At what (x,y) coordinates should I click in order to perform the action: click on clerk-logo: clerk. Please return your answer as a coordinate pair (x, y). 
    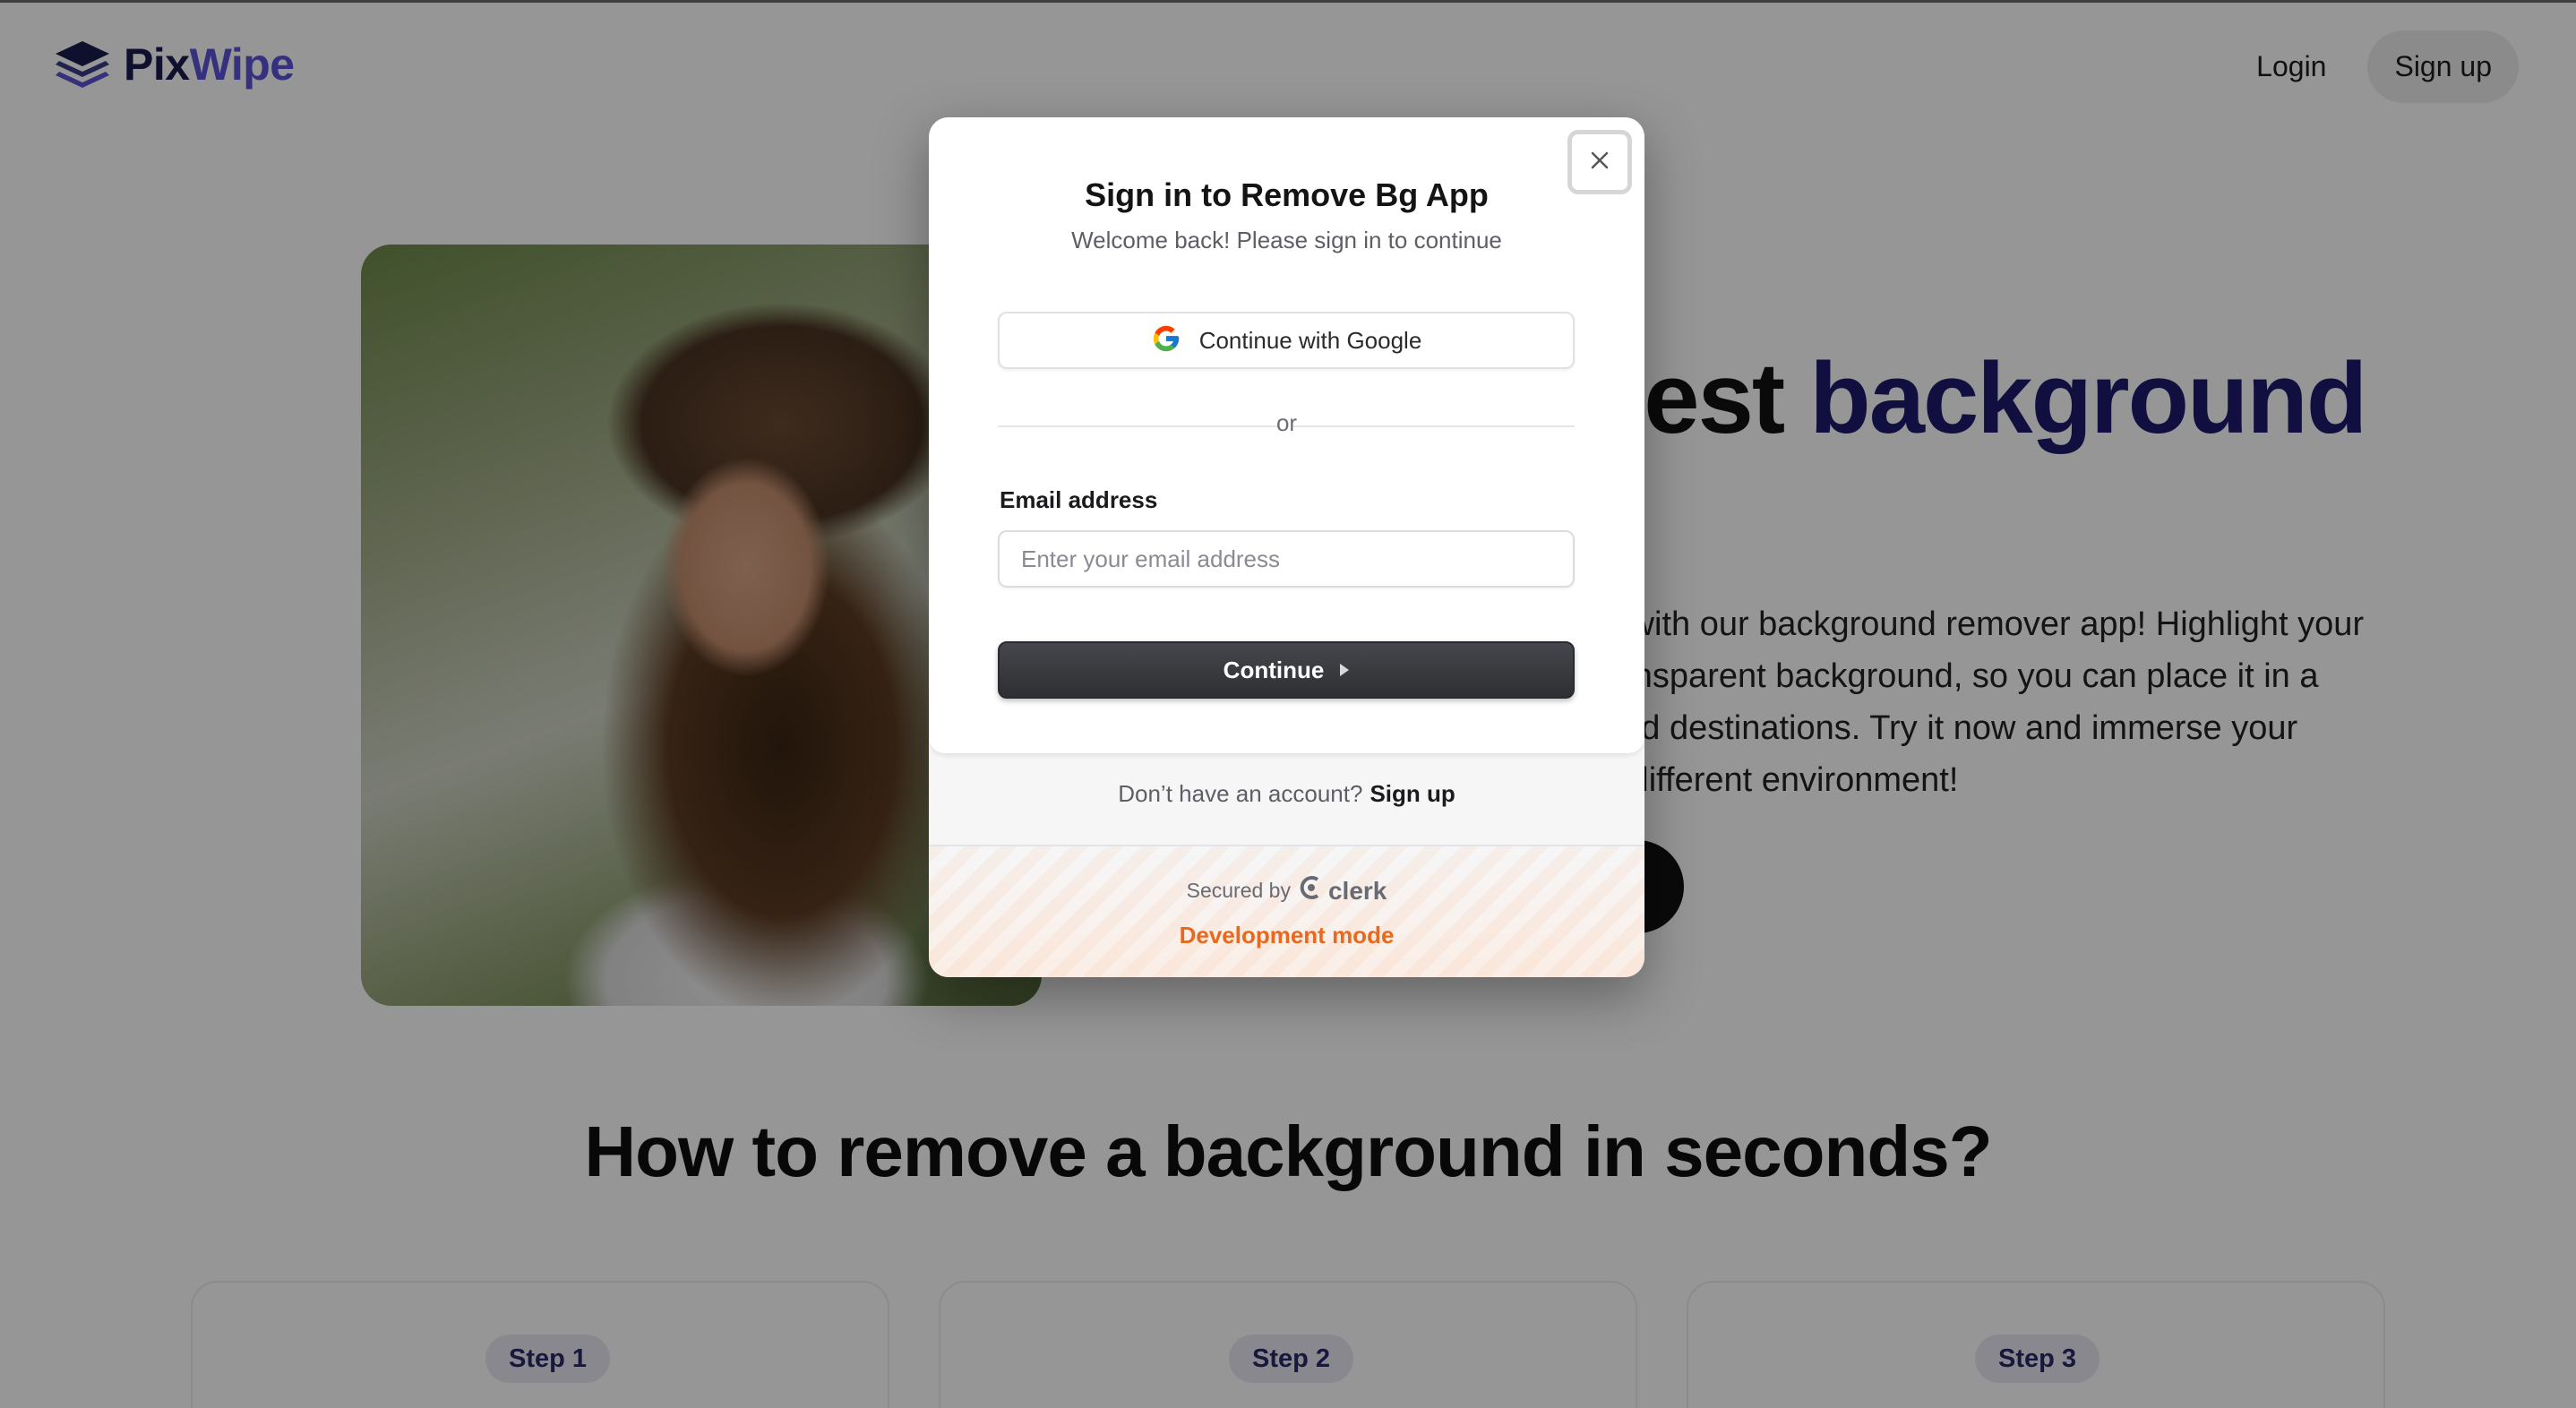
    Looking at the image, I should click on (1343, 890).